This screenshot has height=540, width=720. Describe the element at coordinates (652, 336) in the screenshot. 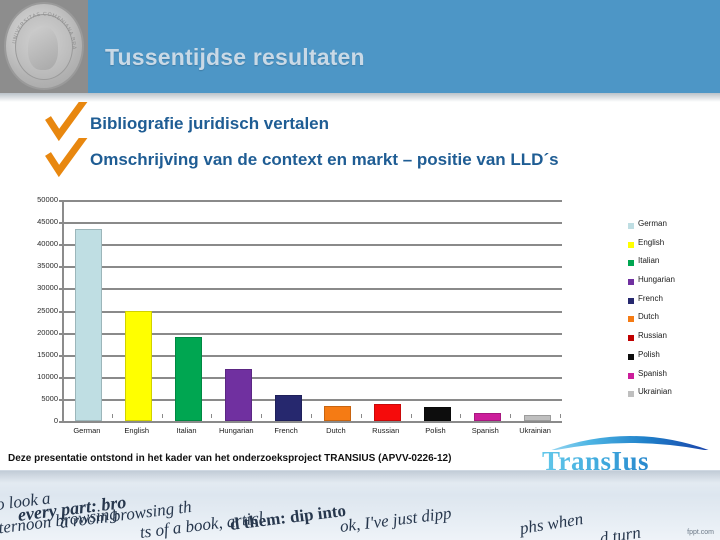

I see `legend-label: Russian` at that location.